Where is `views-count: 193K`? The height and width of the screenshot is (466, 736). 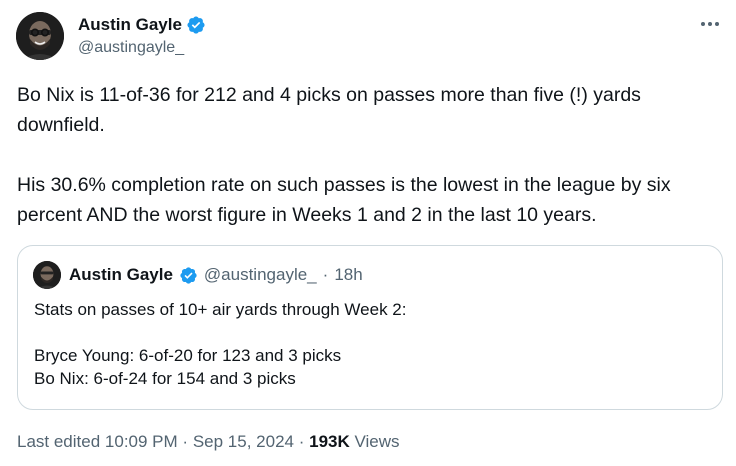 views-count: 193K is located at coordinates (329, 441).